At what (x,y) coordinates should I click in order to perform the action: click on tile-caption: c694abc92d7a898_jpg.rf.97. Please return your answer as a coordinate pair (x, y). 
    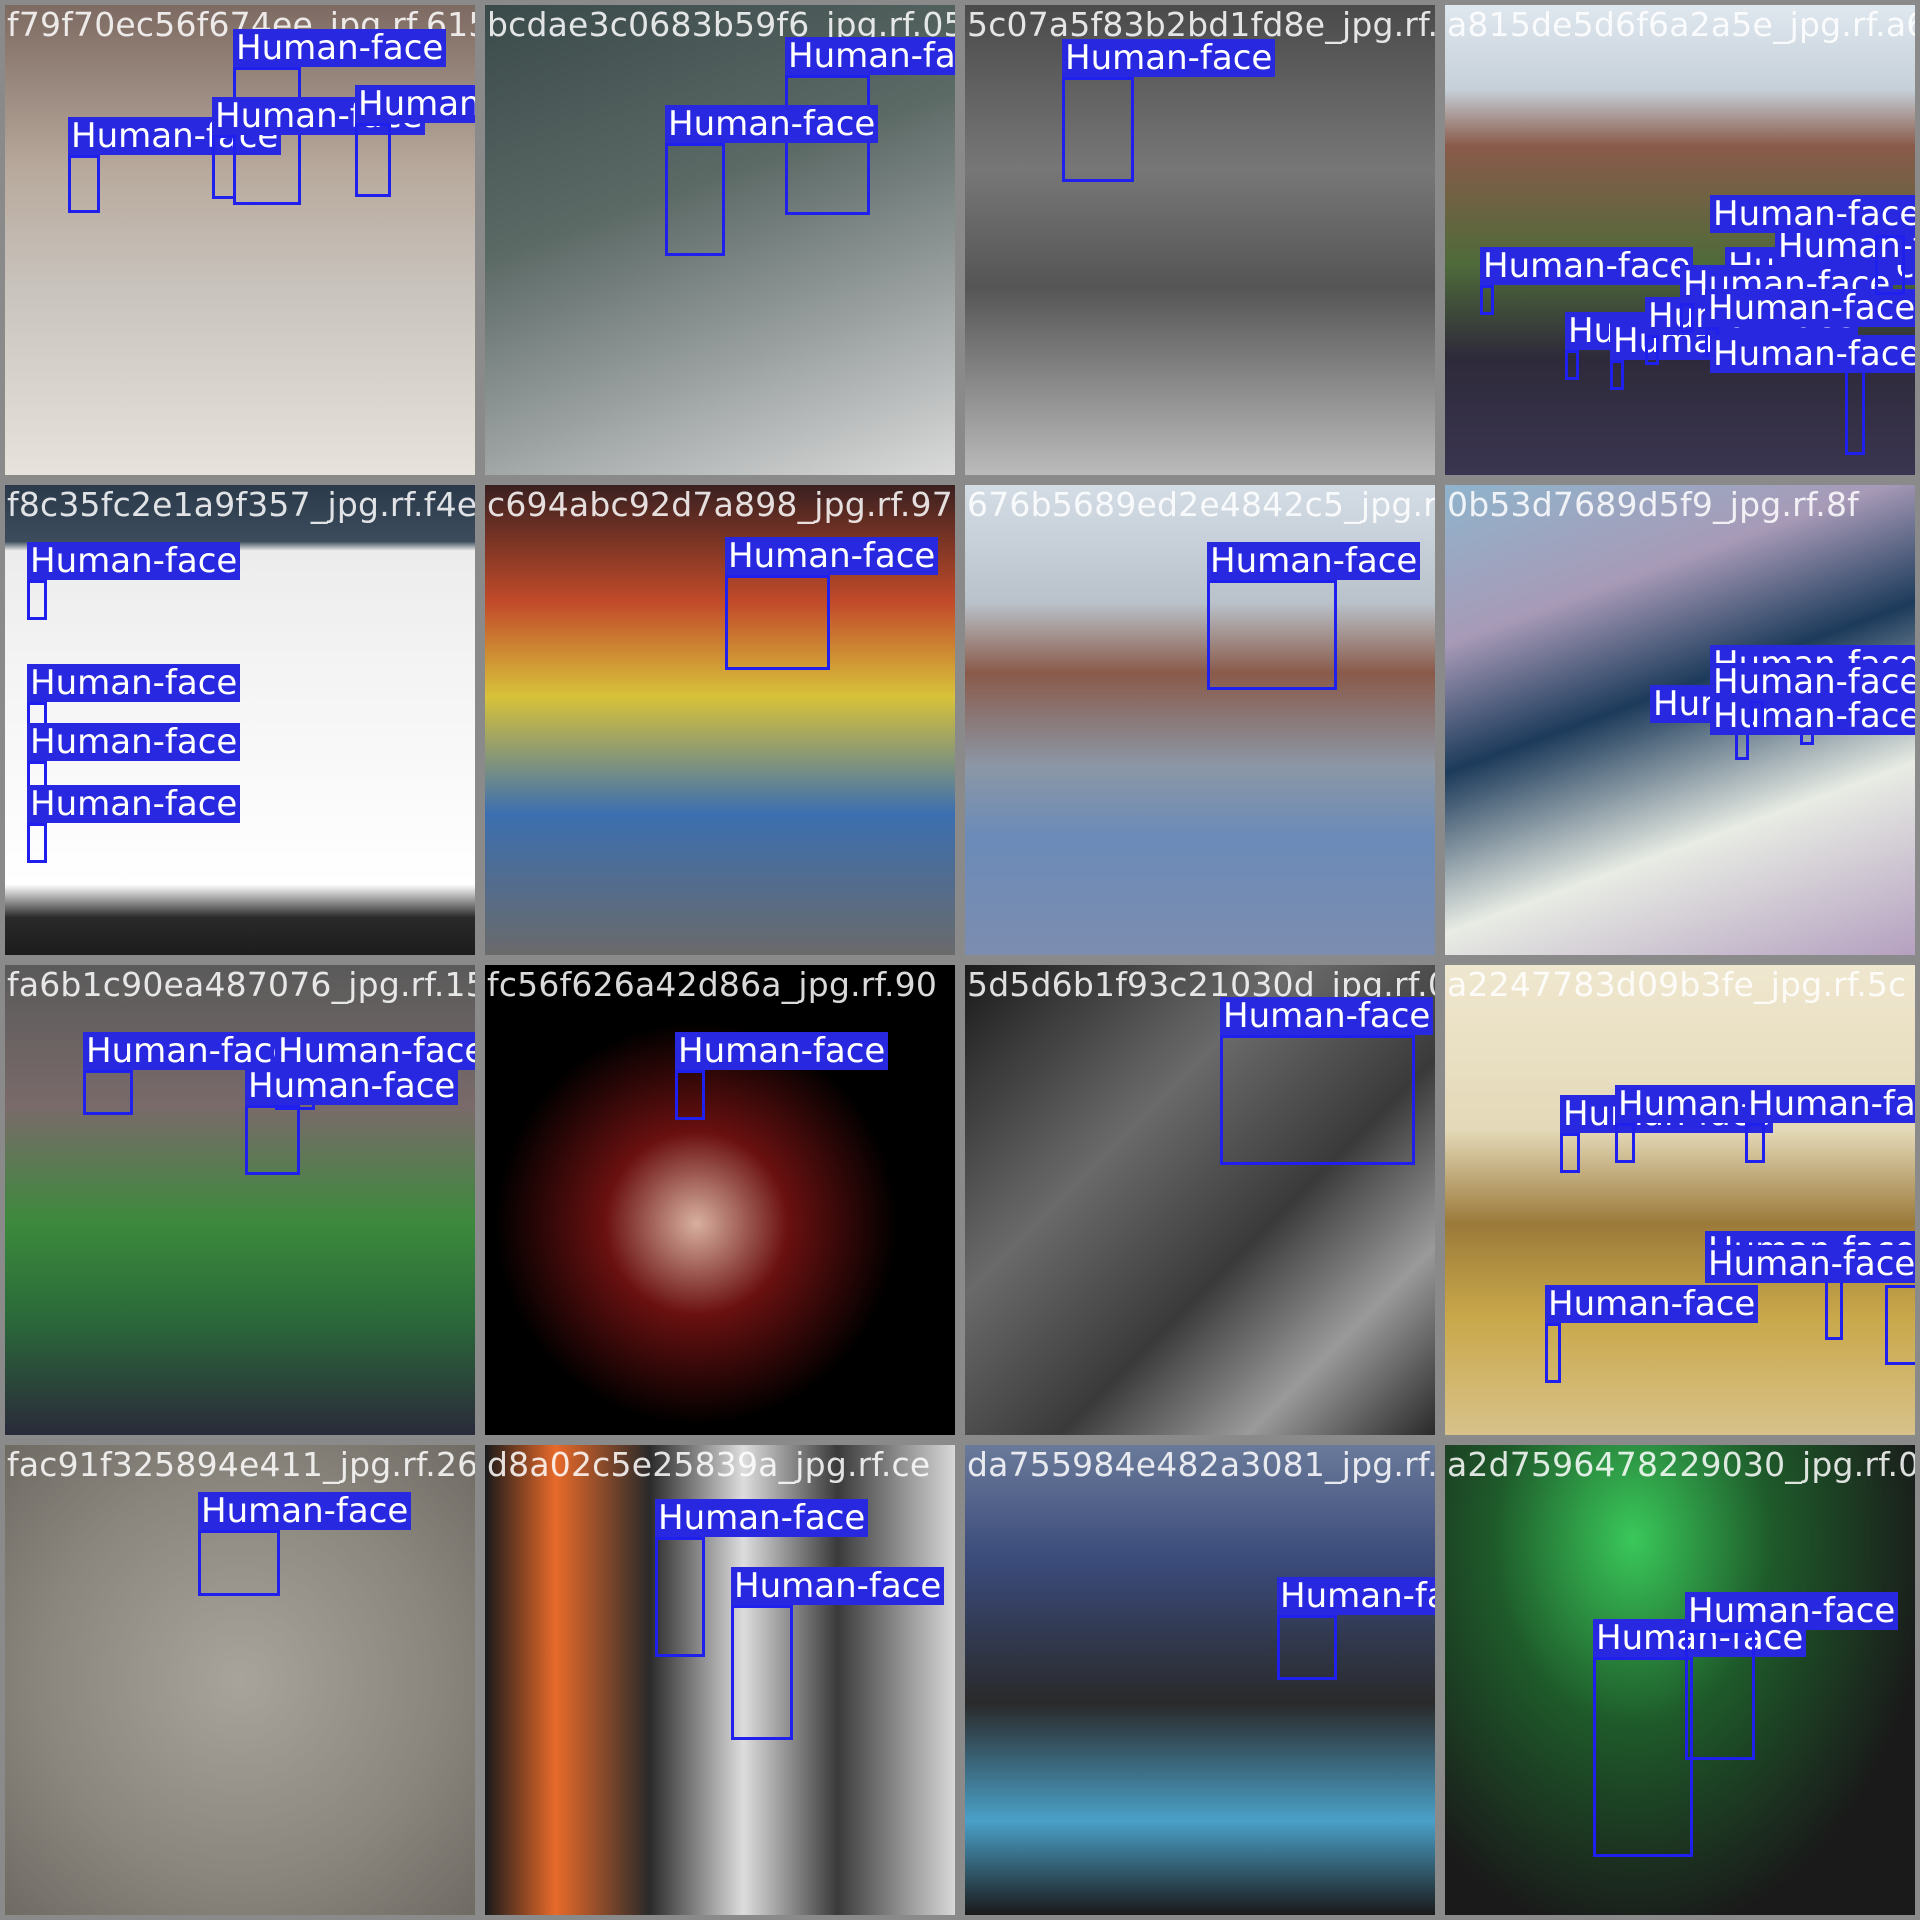
    Looking at the image, I should click on (720, 504).